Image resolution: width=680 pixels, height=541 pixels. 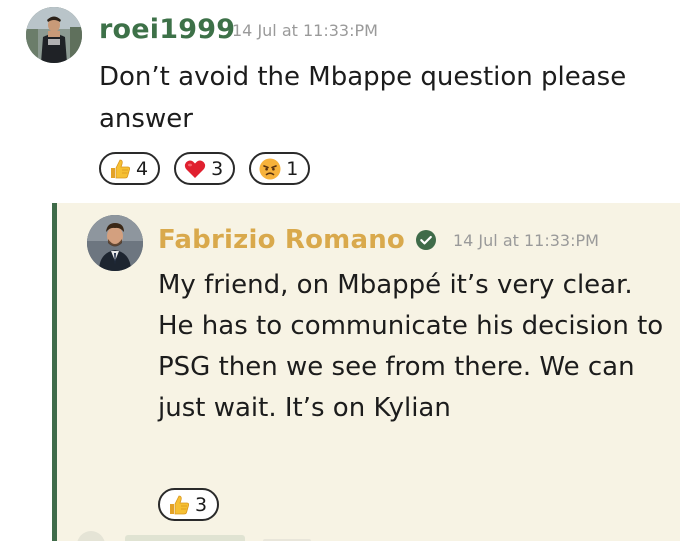 I want to click on reaction-angry: 1, so click(x=280, y=168).